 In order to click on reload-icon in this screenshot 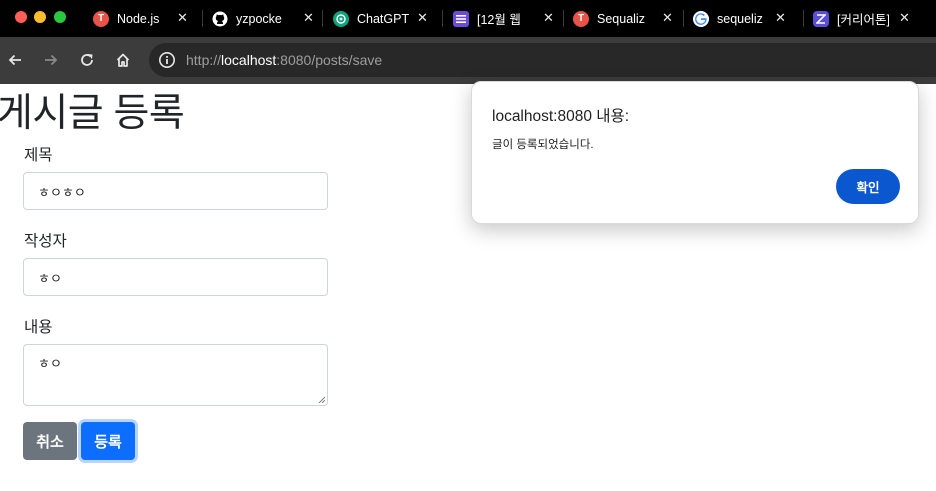, I will do `click(87, 60)`.